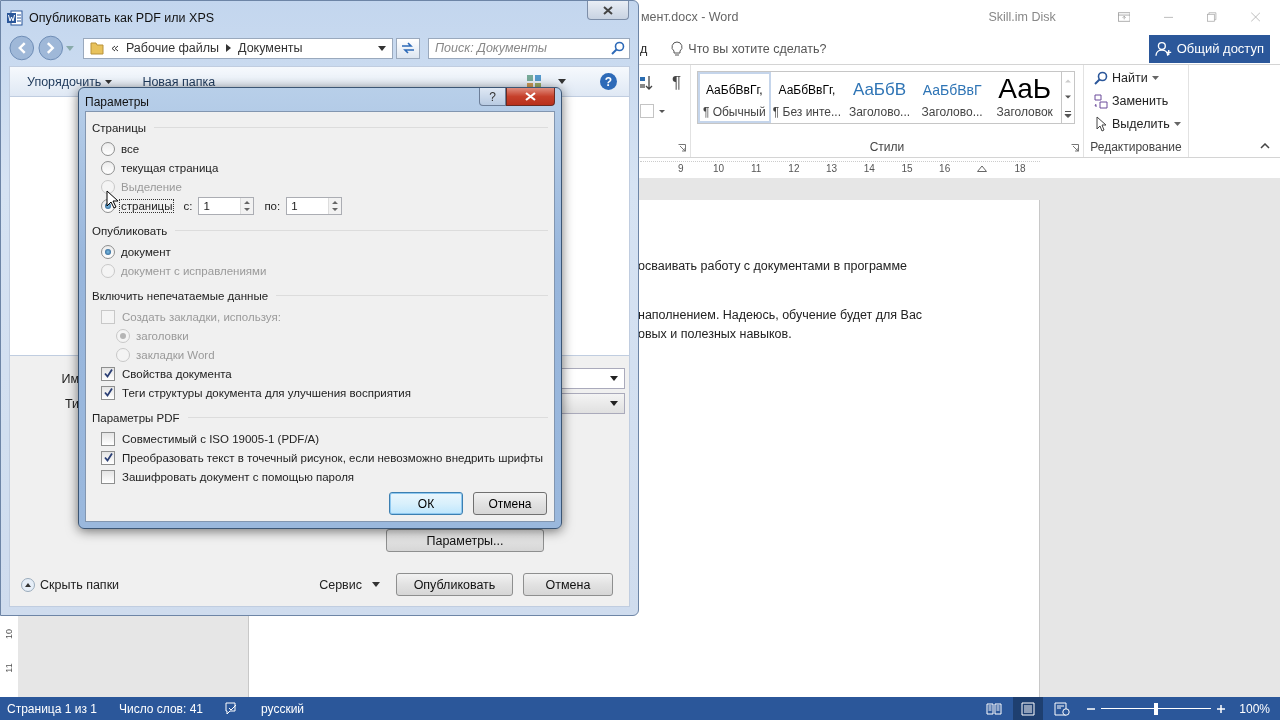 This screenshot has height=720, width=1280. I want to click on section-heading: Включить непечатаемые данные, so click(180, 295).